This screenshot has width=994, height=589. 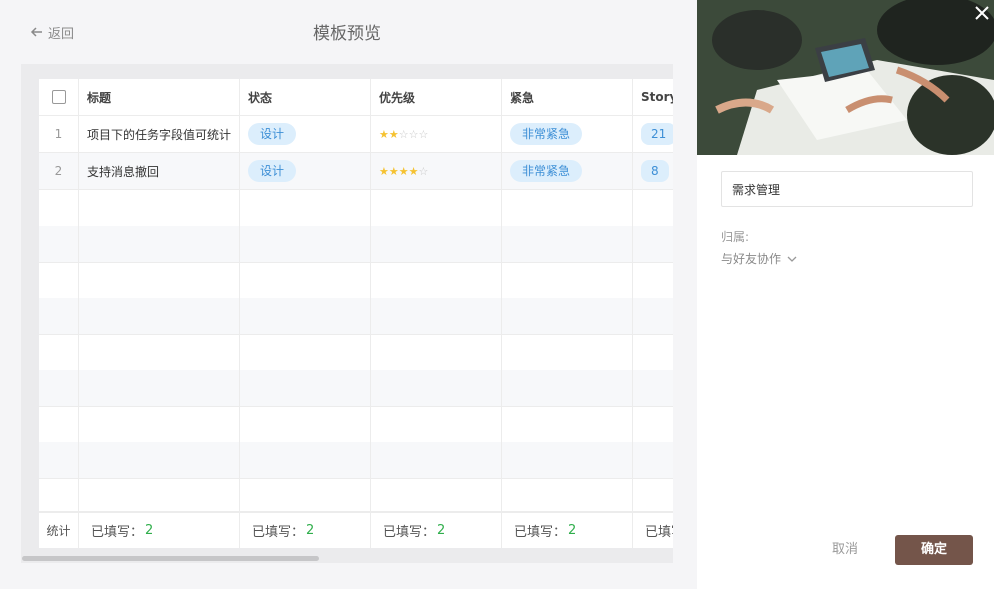 I want to click on belong-dropdown: 与好友协作, so click(x=759, y=258).